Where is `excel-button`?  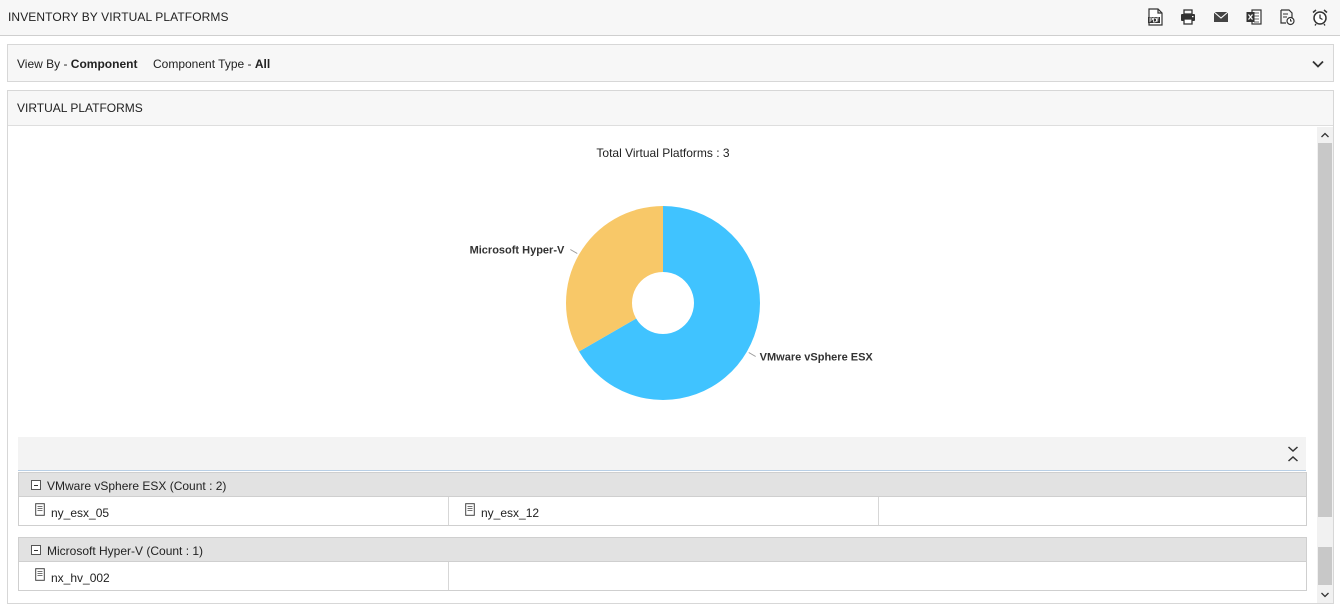 excel-button is located at coordinates (1253, 17).